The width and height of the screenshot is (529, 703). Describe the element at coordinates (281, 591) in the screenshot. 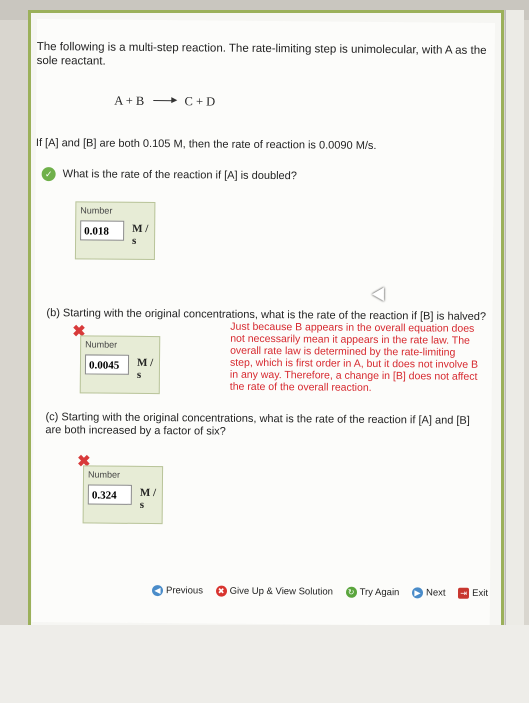

I see `give-up-label: Give Up & View Solution` at that location.